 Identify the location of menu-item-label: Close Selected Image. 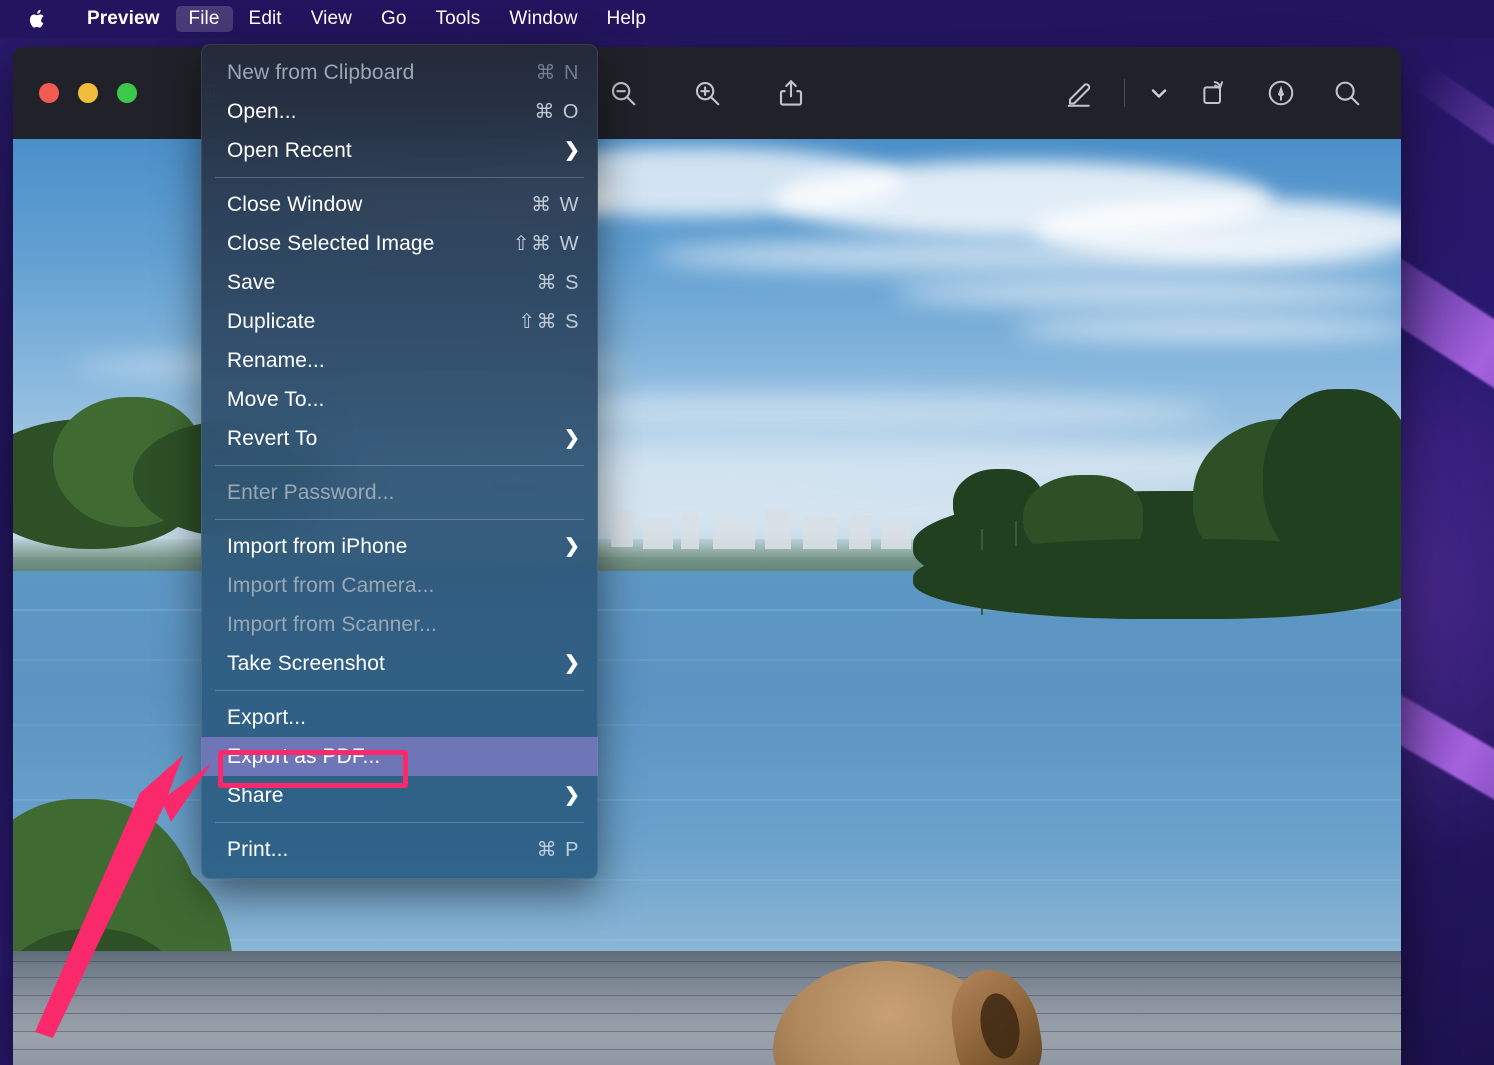
(331, 243).